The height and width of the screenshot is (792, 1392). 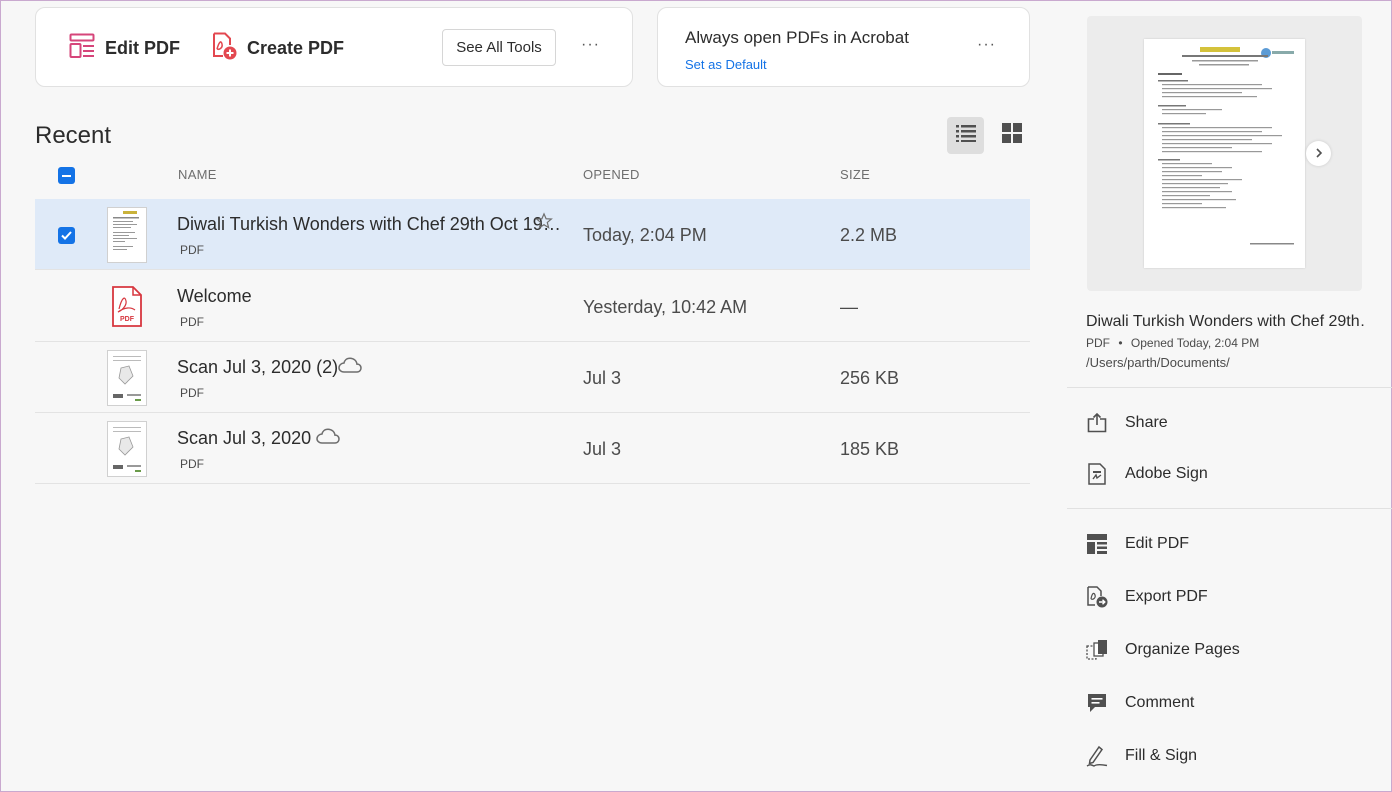 What do you see at coordinates (1097, 650) in the screenshot?
I see `organize-pages-icon` at bounding box center [1097, 650].